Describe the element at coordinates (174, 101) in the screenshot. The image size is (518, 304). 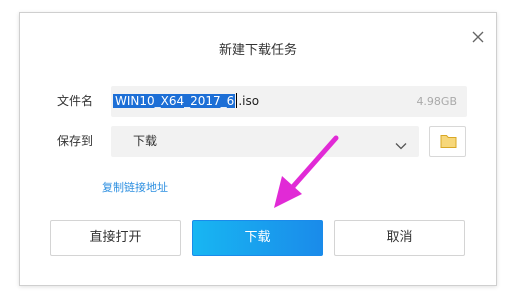
I see `filename-selected-text: WIN10_X64_2017_6` at that location.